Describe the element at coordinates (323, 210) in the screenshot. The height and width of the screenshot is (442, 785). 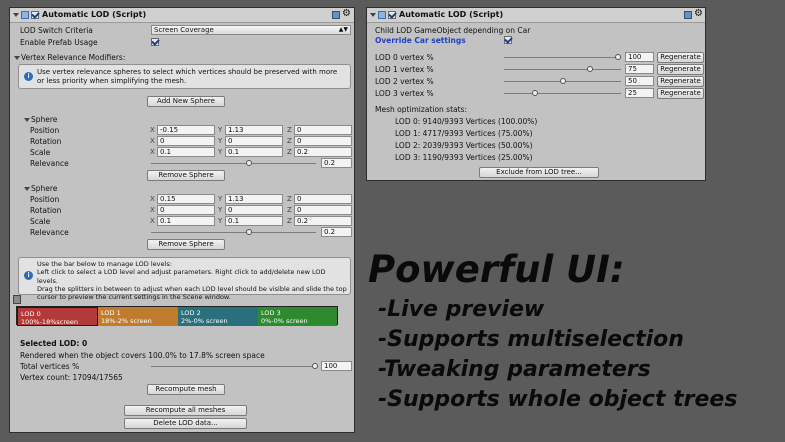
I see `sphere2-rotation-z: 0` at that location.